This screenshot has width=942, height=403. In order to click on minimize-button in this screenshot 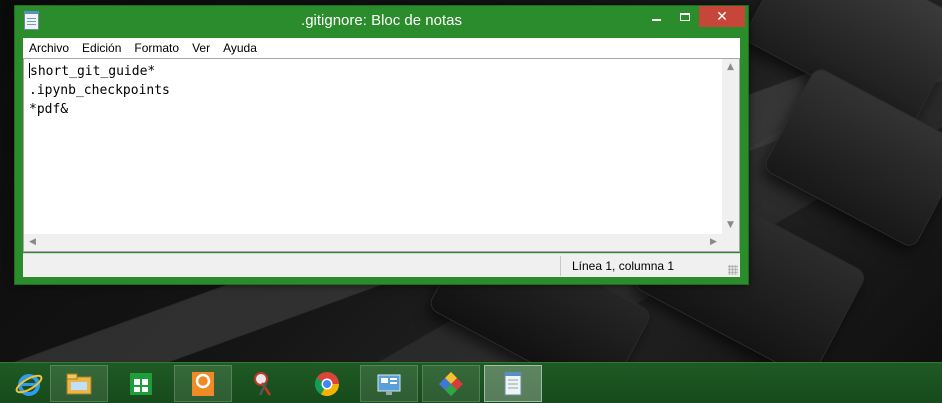, I will do `click(656, 16)`.